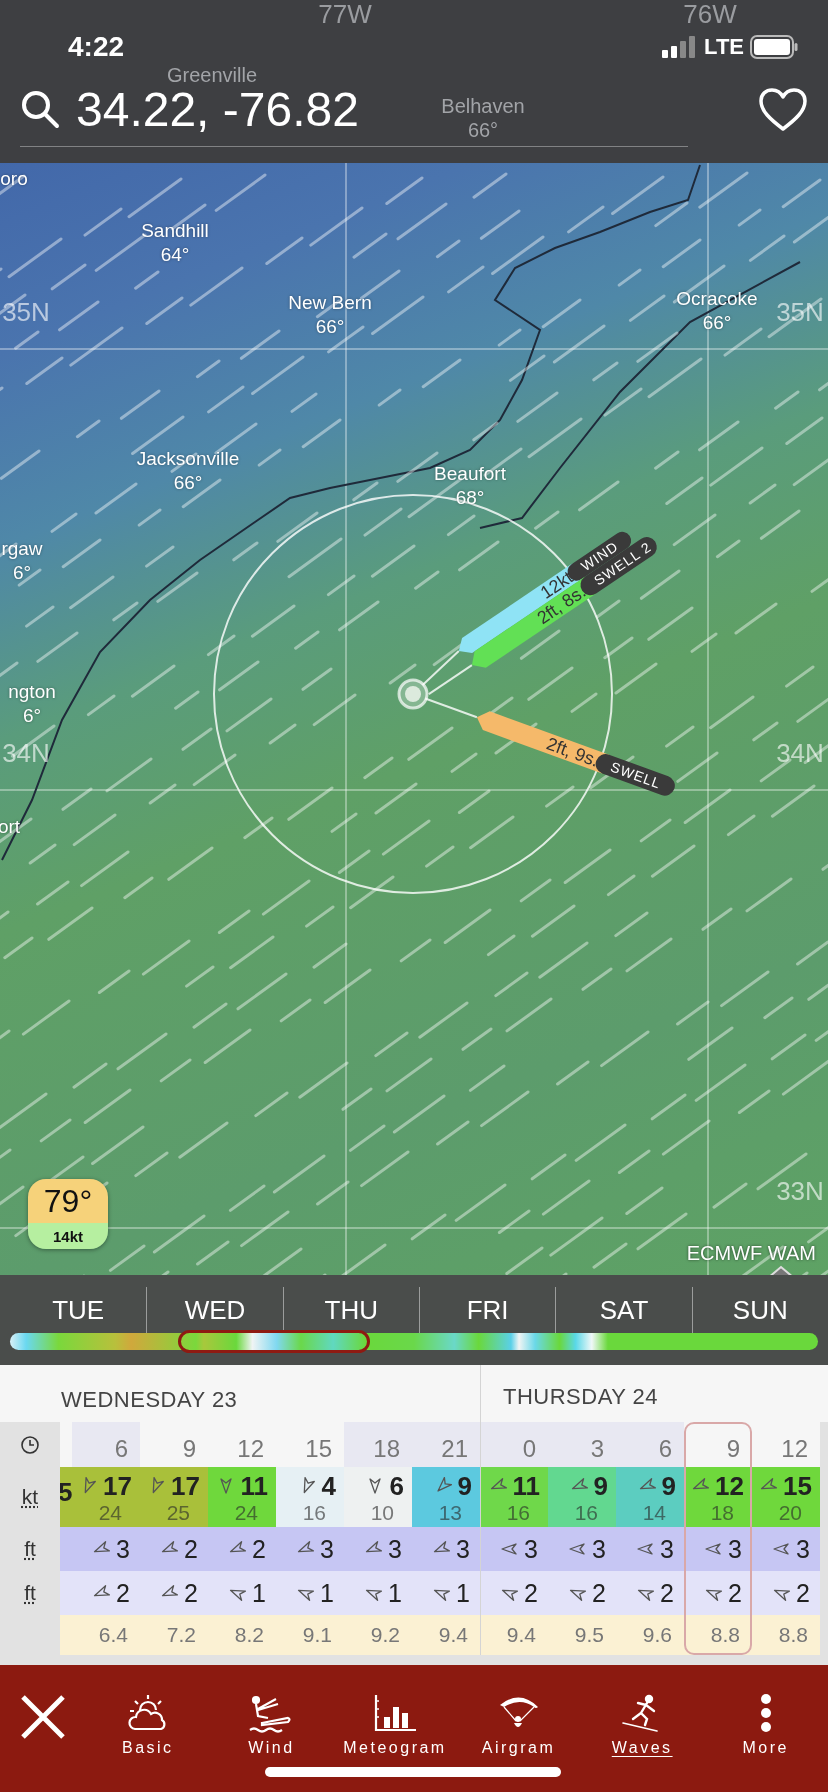 Image resolution: width=828 pixels, height=1792 pixels. I want to click on network-label: LTE, so click(724, 47).